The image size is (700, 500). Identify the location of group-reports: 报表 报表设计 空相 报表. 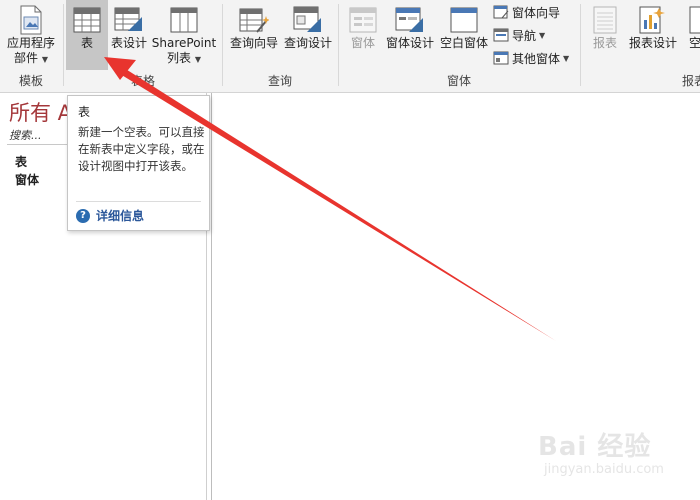
(640, 46).